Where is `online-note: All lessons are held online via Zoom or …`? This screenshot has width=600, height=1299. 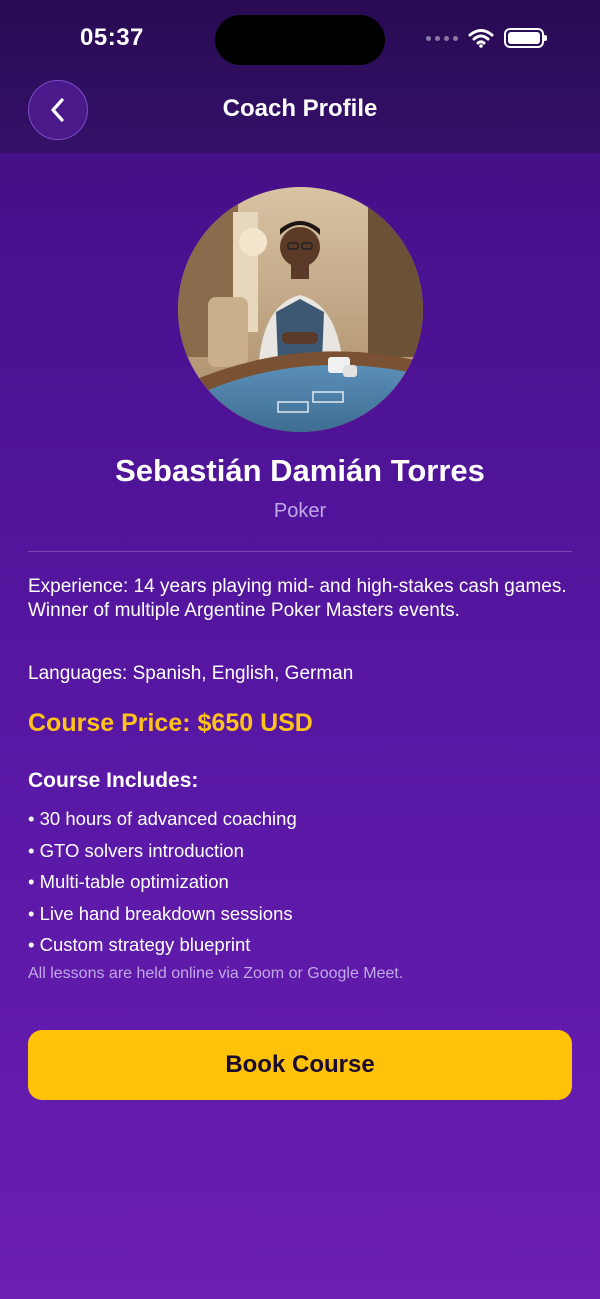 online-note: All lessons are held online via Zoom or … is located at coordinates (216, 973).